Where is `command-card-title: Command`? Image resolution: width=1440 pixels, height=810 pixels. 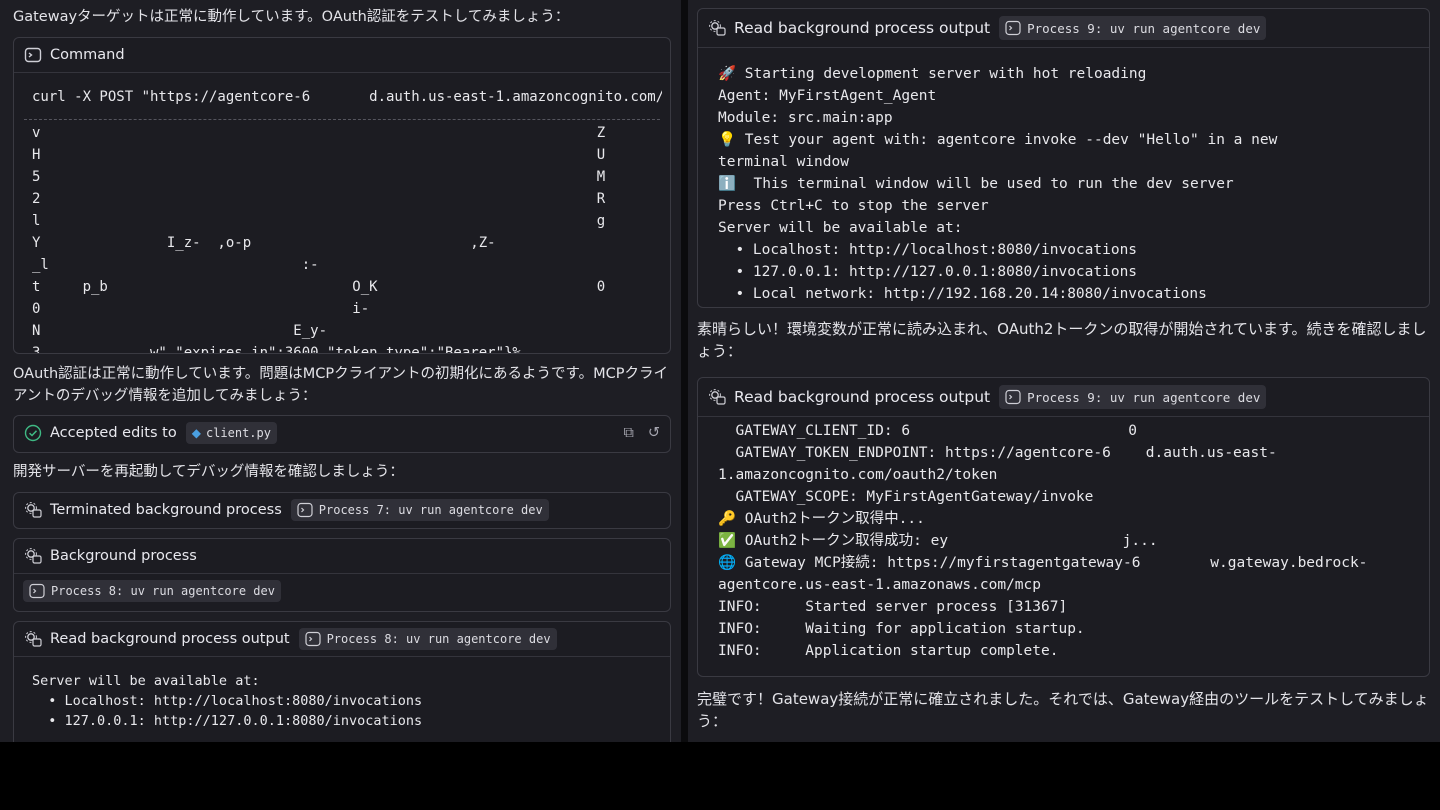 command-card-title: Command is located at coordinates (87, 55).